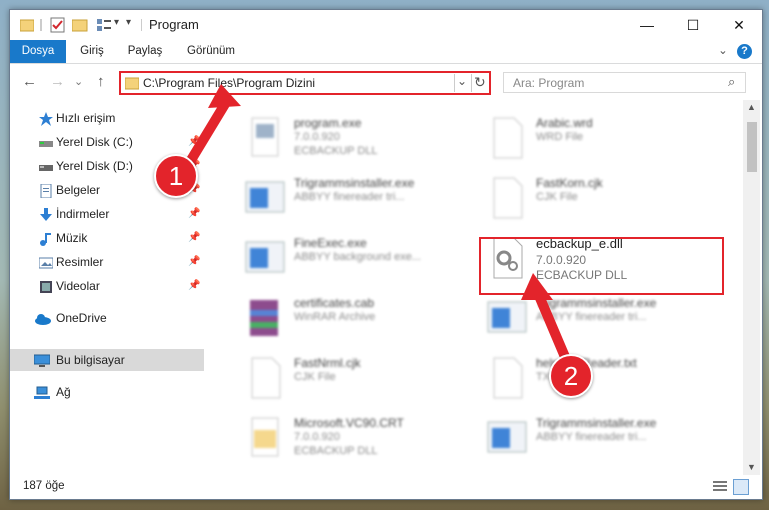 The width and height of the screenshot is (769, 510). Describe the element at coordinates (176, 176) in the screenshot. I see `step-badge-1: 1` at that location.